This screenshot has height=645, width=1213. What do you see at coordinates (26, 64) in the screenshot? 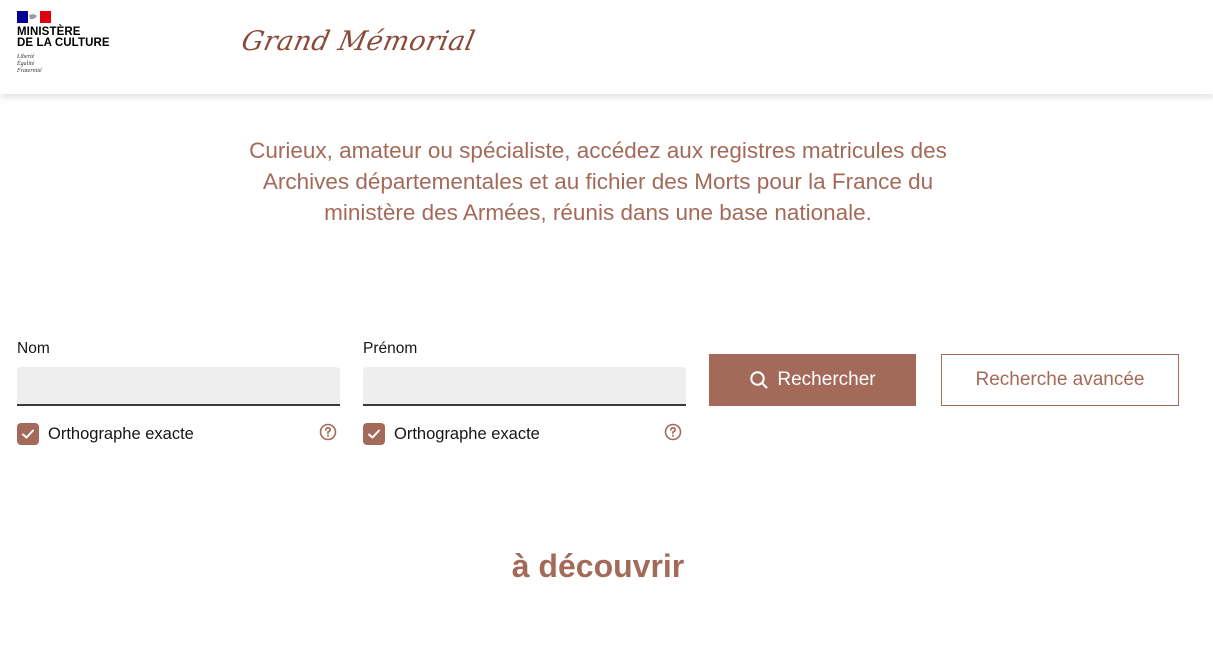
I see `motto-egalite: Égalité` at bounding box center [26, 64].